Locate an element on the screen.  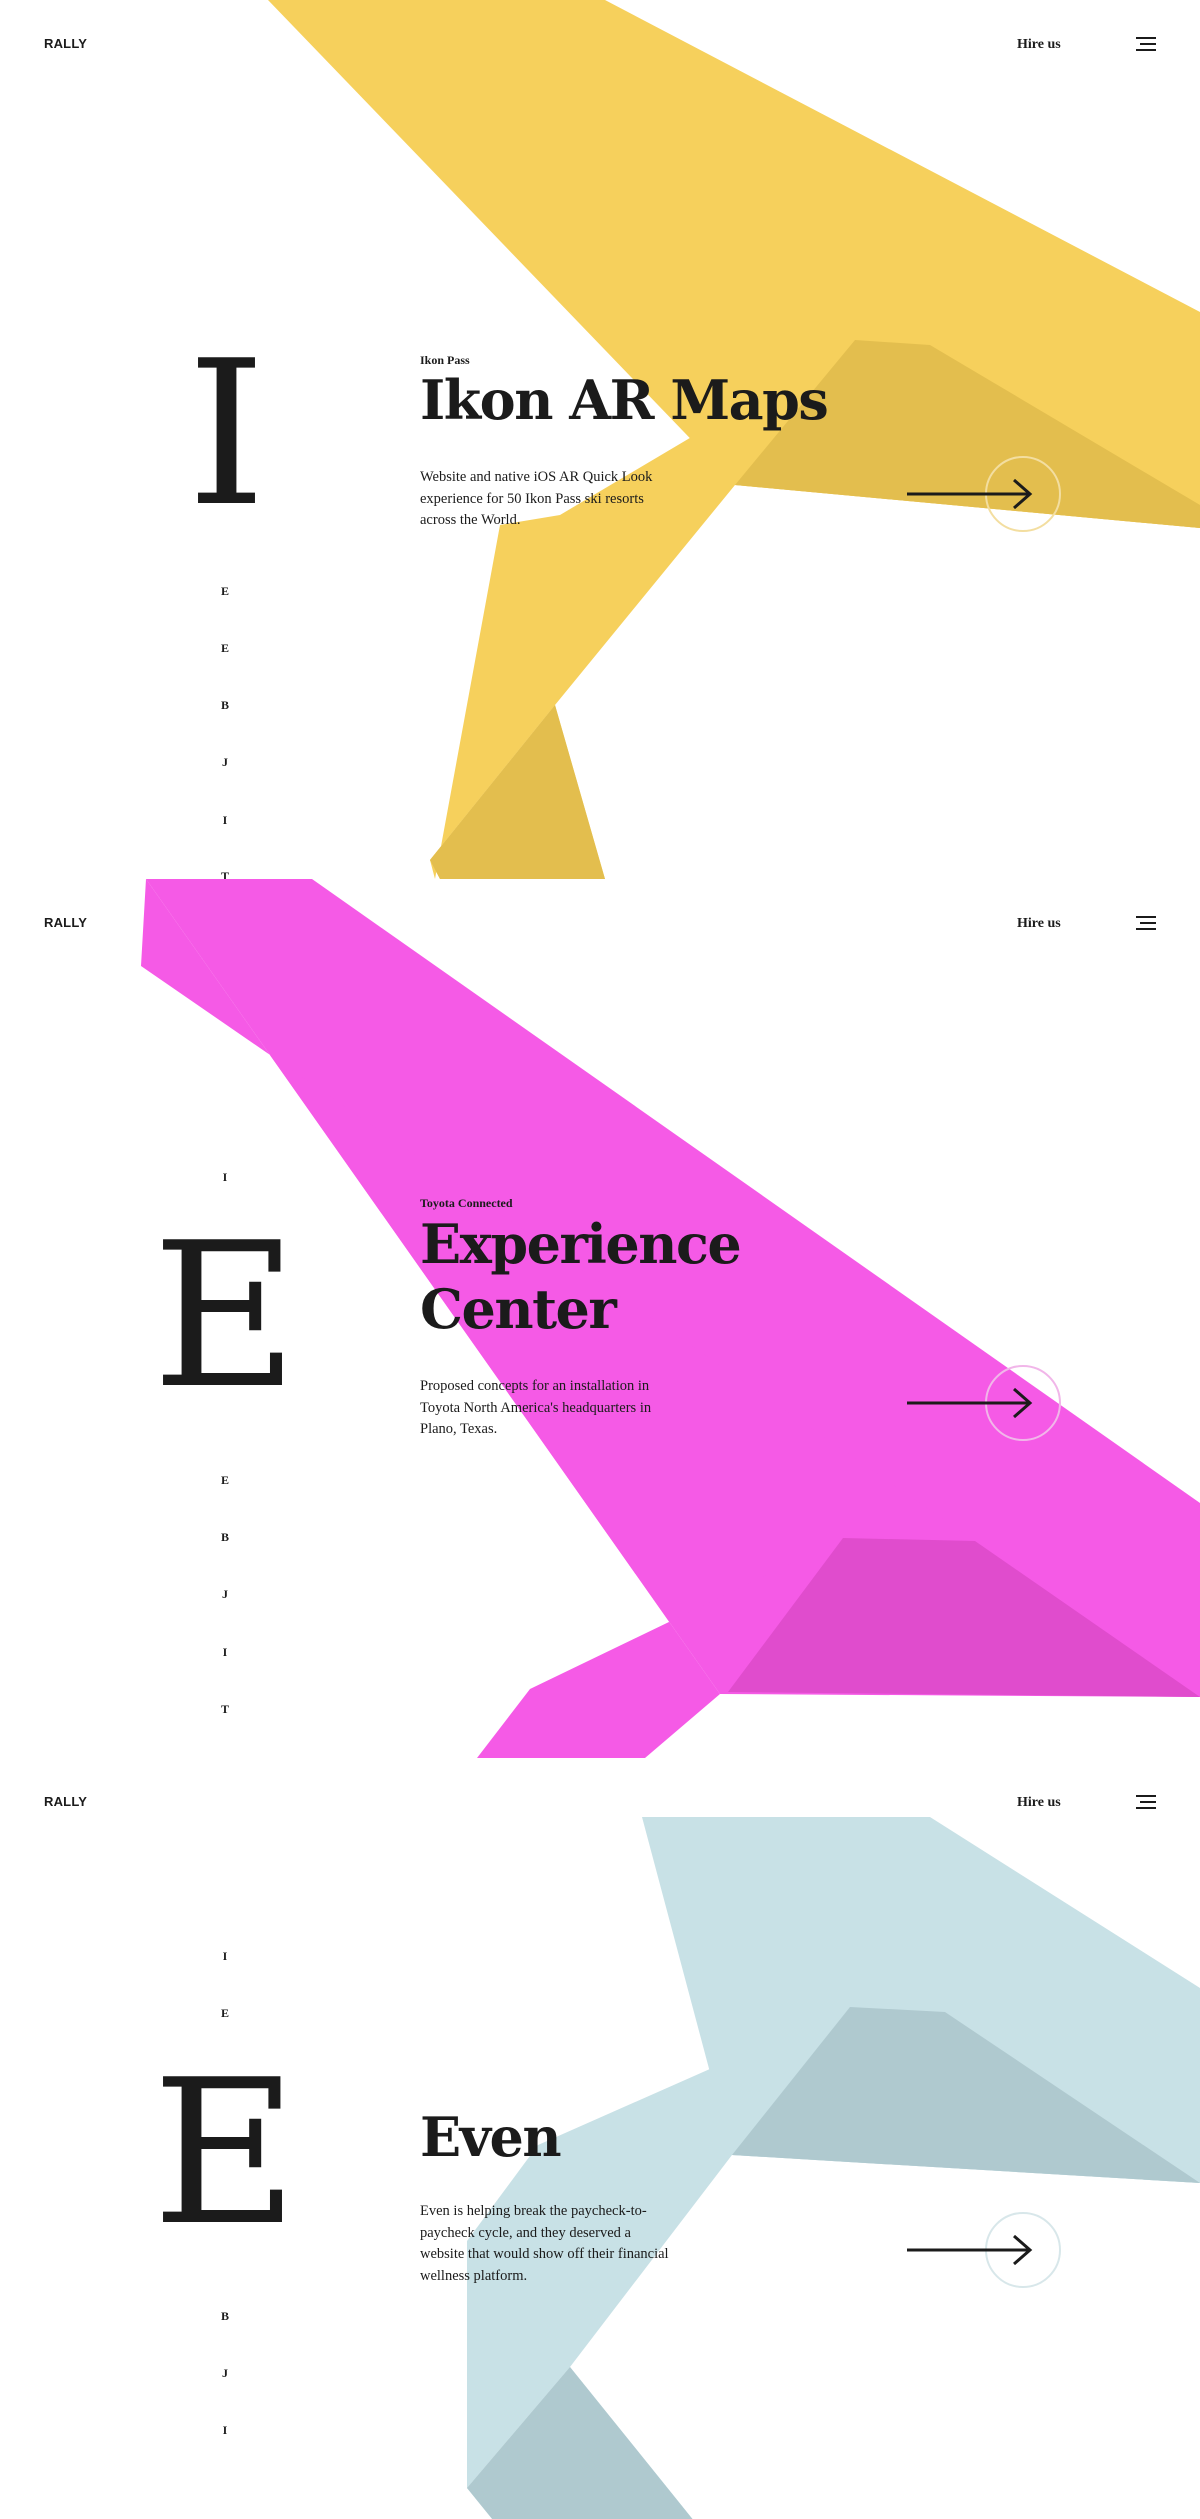
description-line: Toyota North America's headquarters in is located at coordinates (536, 1407).